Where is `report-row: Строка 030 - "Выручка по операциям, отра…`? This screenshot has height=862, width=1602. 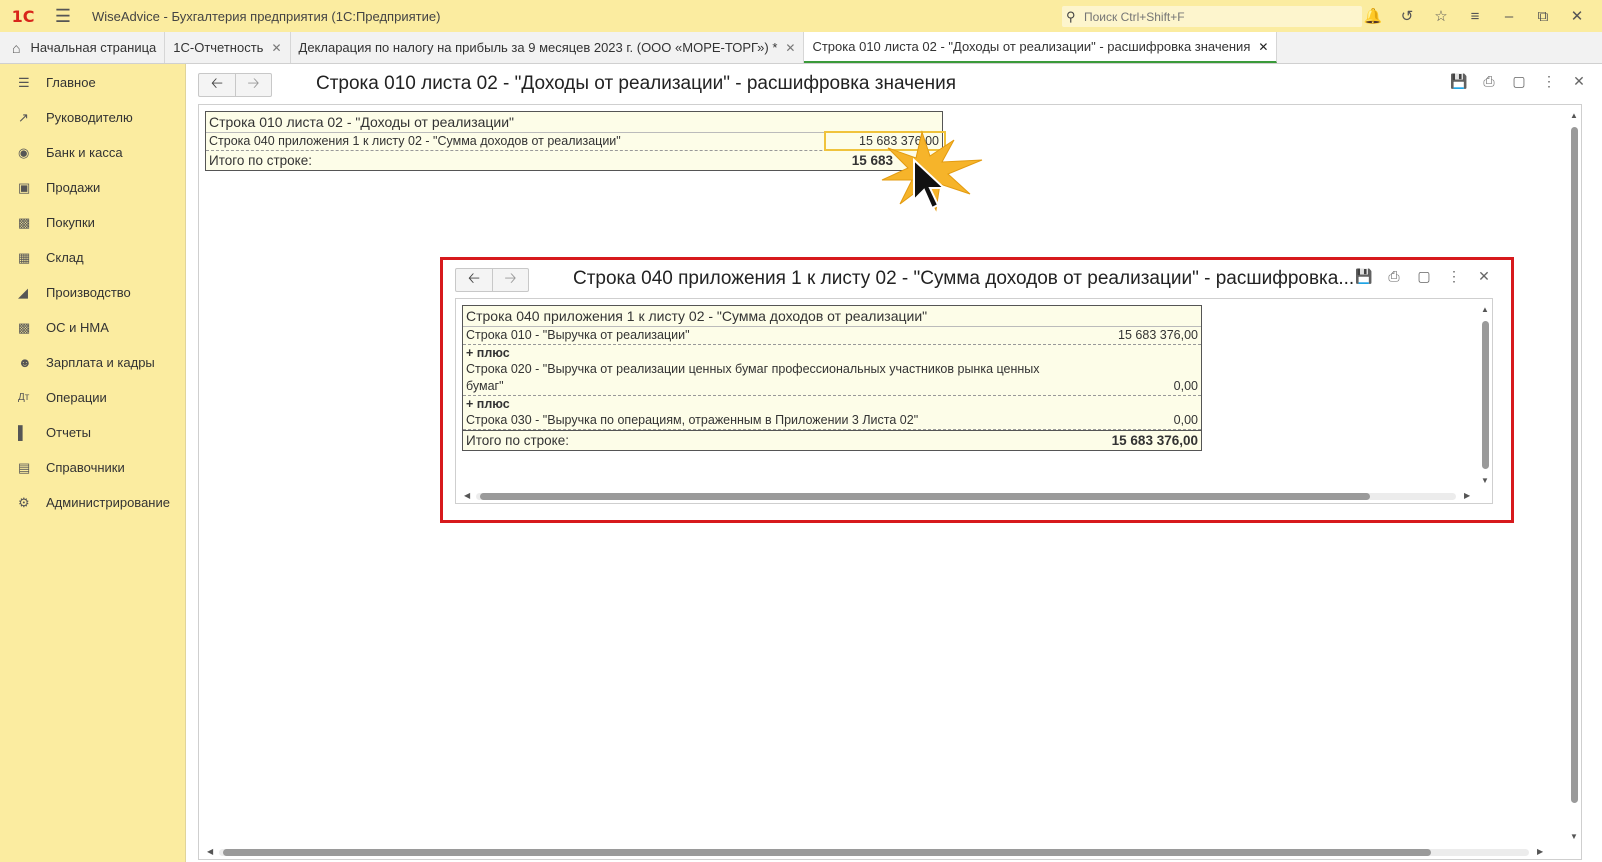 report-row: Строка 030 - "Выручка по операциям, отра… is located at coordinates (832, 421).